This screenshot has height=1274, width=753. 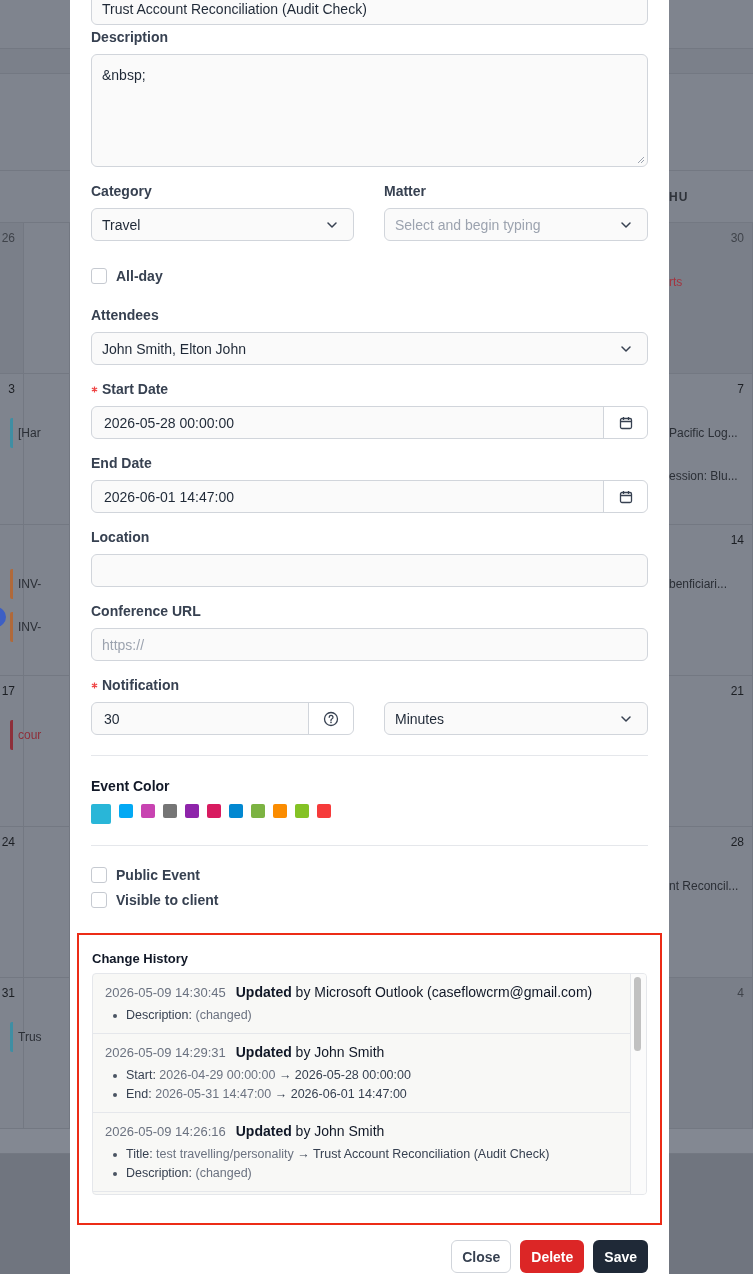 What do you see at coordinates (165, 1052) in the screenshot?
I see `timestamp: 2026-05-09 14:29:31` at bounding box center [165, 1052].